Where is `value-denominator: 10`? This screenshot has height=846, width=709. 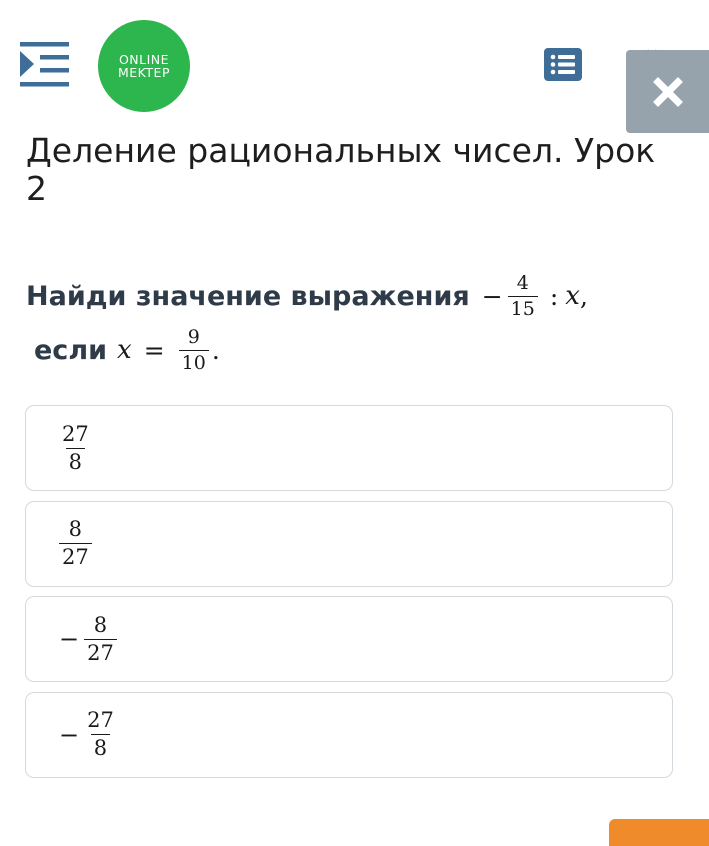
value-denominator: 10 is located at coordinates (193, 361).